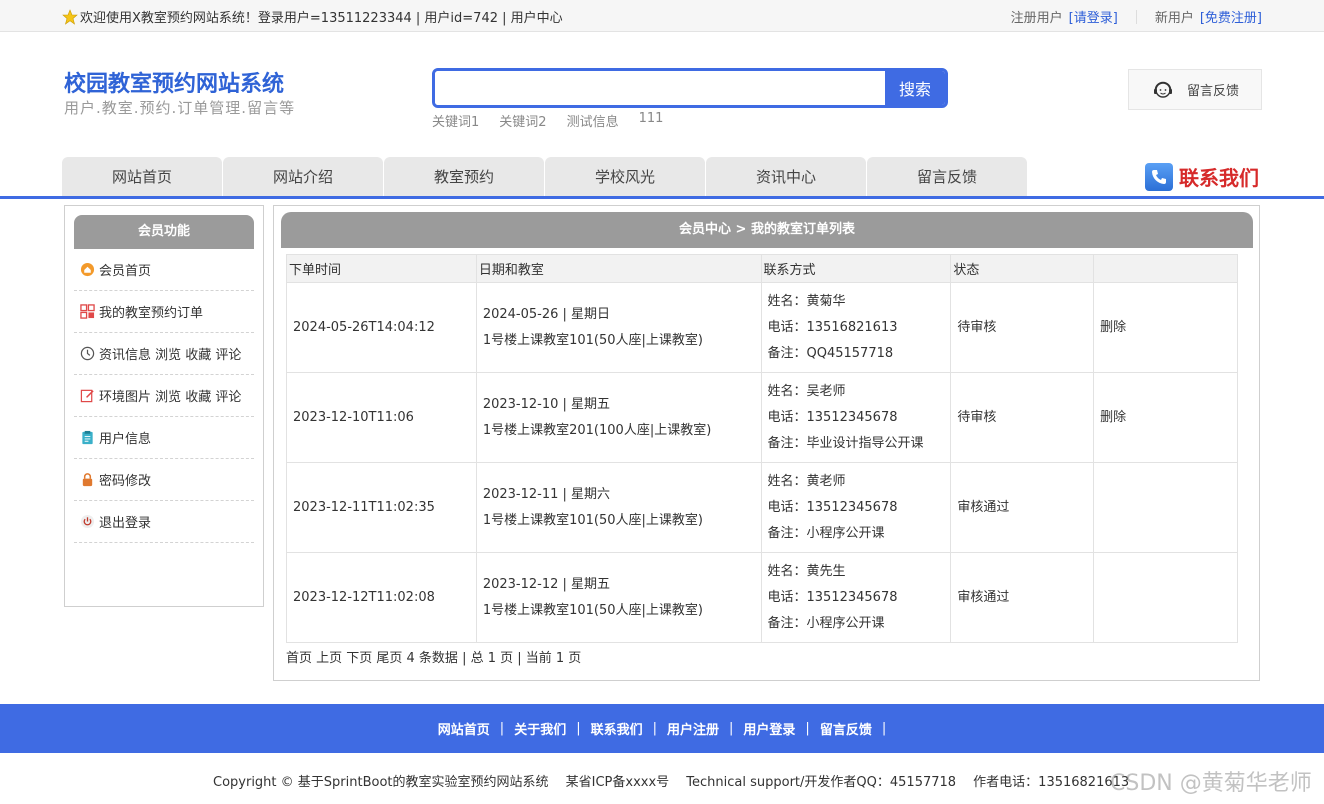  What do you see at coordinates (455, 120) in the screenshot?
I see `keyword-link: 关键词1` at bounding box center [455, 120].